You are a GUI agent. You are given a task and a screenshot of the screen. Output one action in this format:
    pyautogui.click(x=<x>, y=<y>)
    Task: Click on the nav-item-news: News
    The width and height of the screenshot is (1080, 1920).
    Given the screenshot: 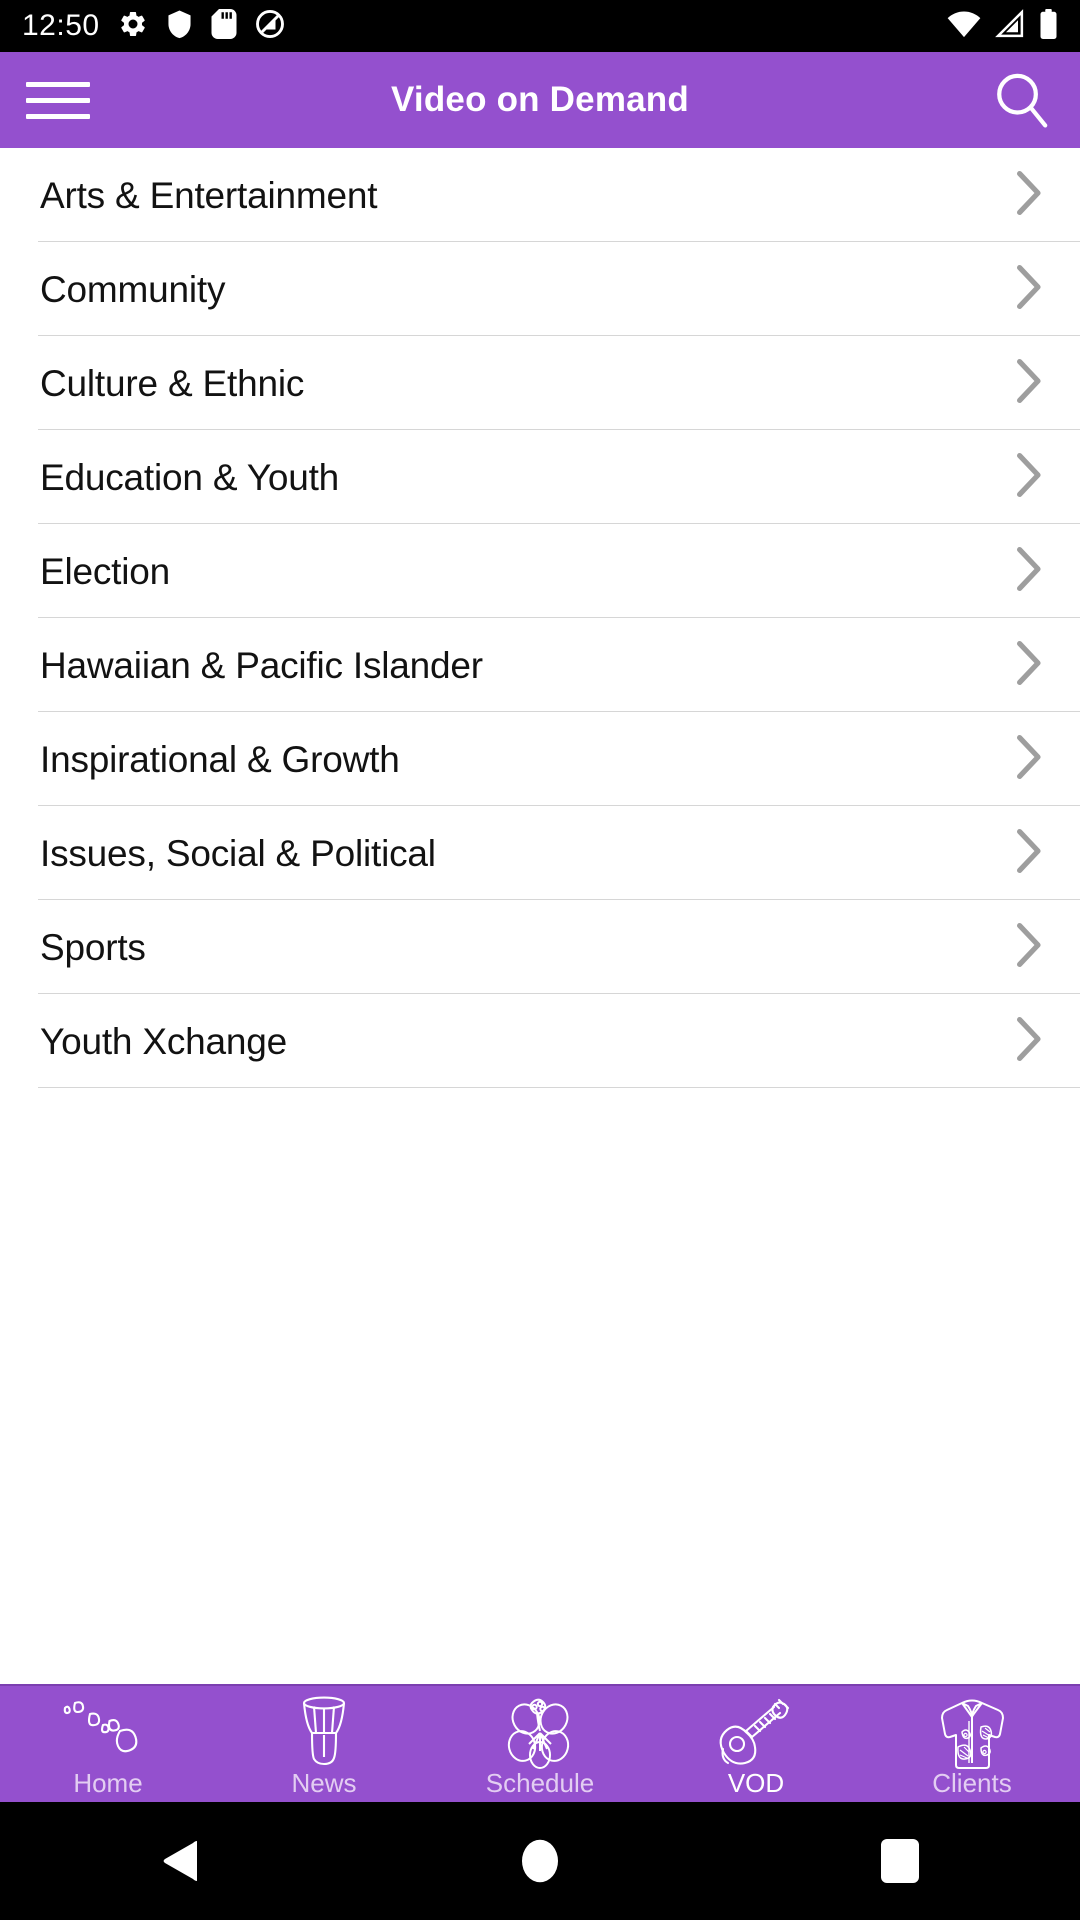 What is the action you would take?
    pyautogui.click(x=324, y=1744)
    